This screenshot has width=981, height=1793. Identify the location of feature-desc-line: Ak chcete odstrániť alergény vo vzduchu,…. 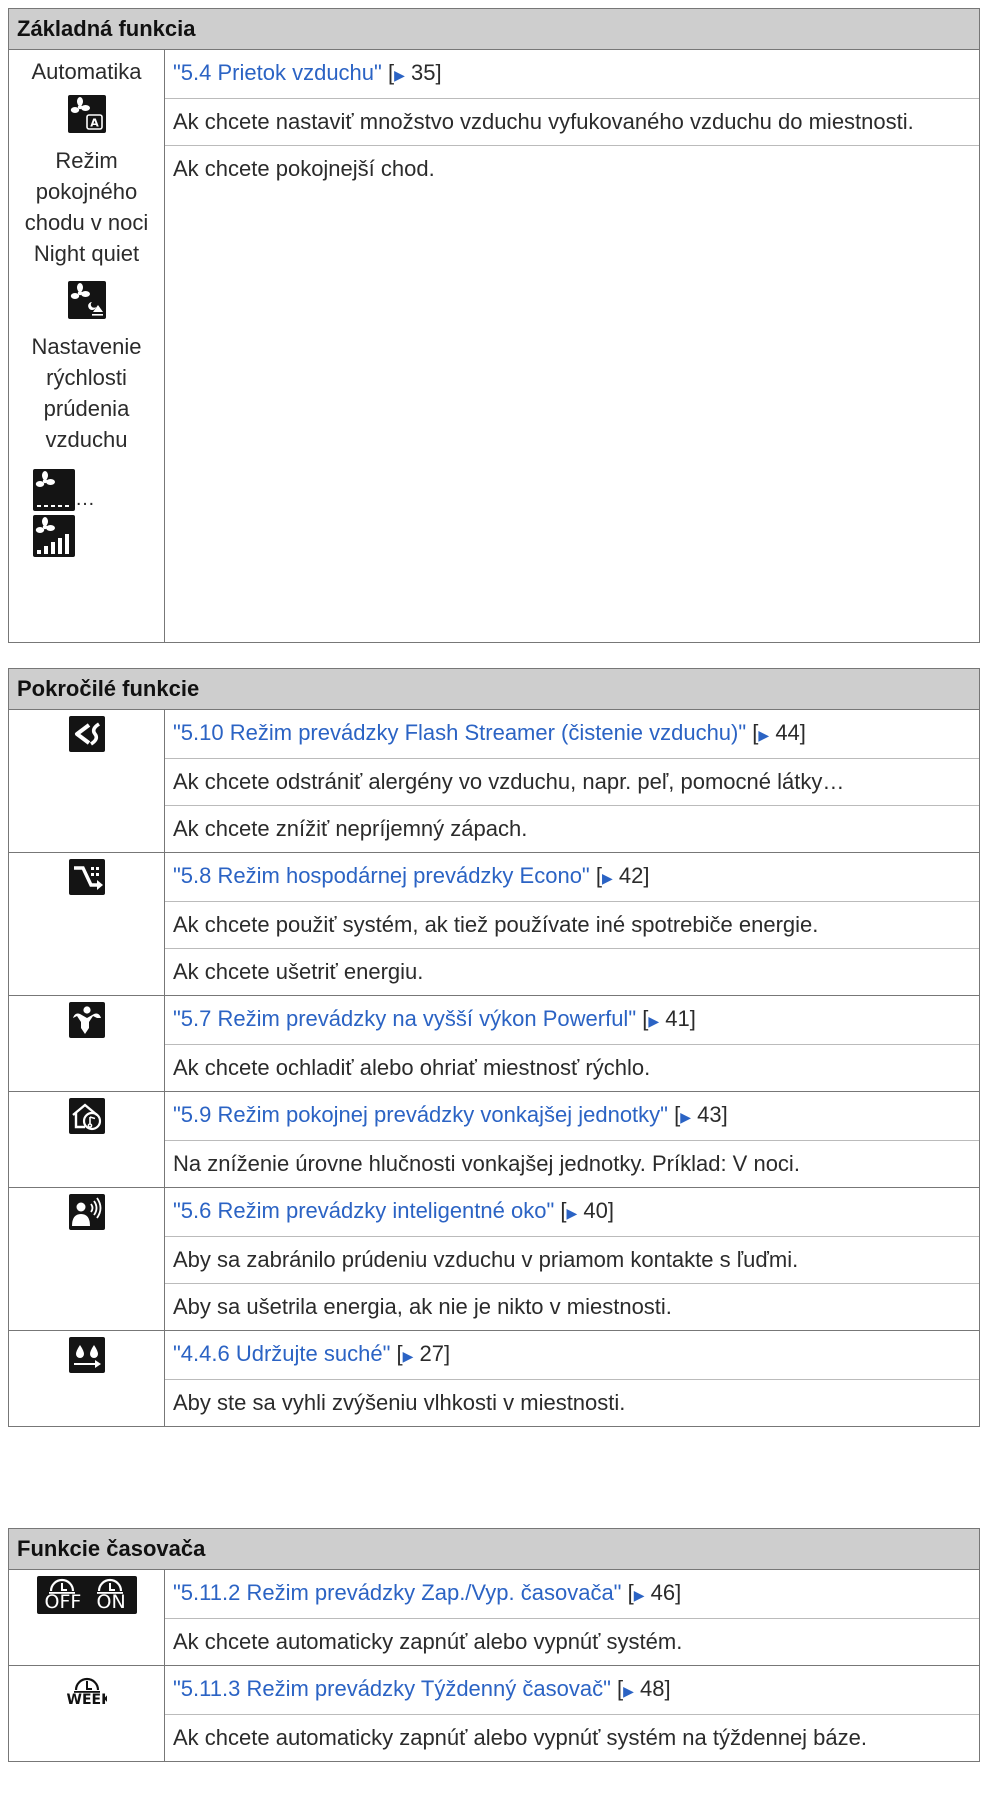
(572, 782).